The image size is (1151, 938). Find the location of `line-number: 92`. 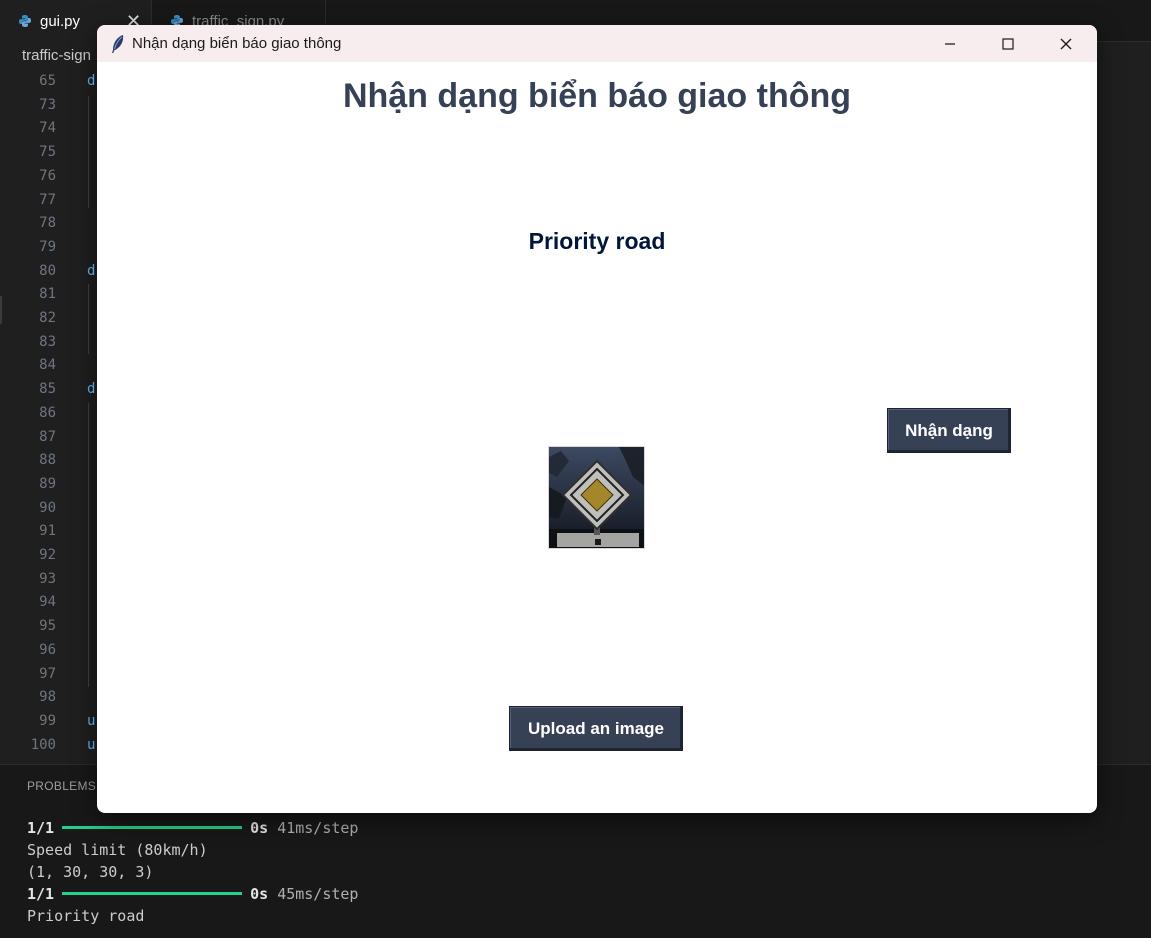

line-number: 92 is located at coordinates (47, 555).